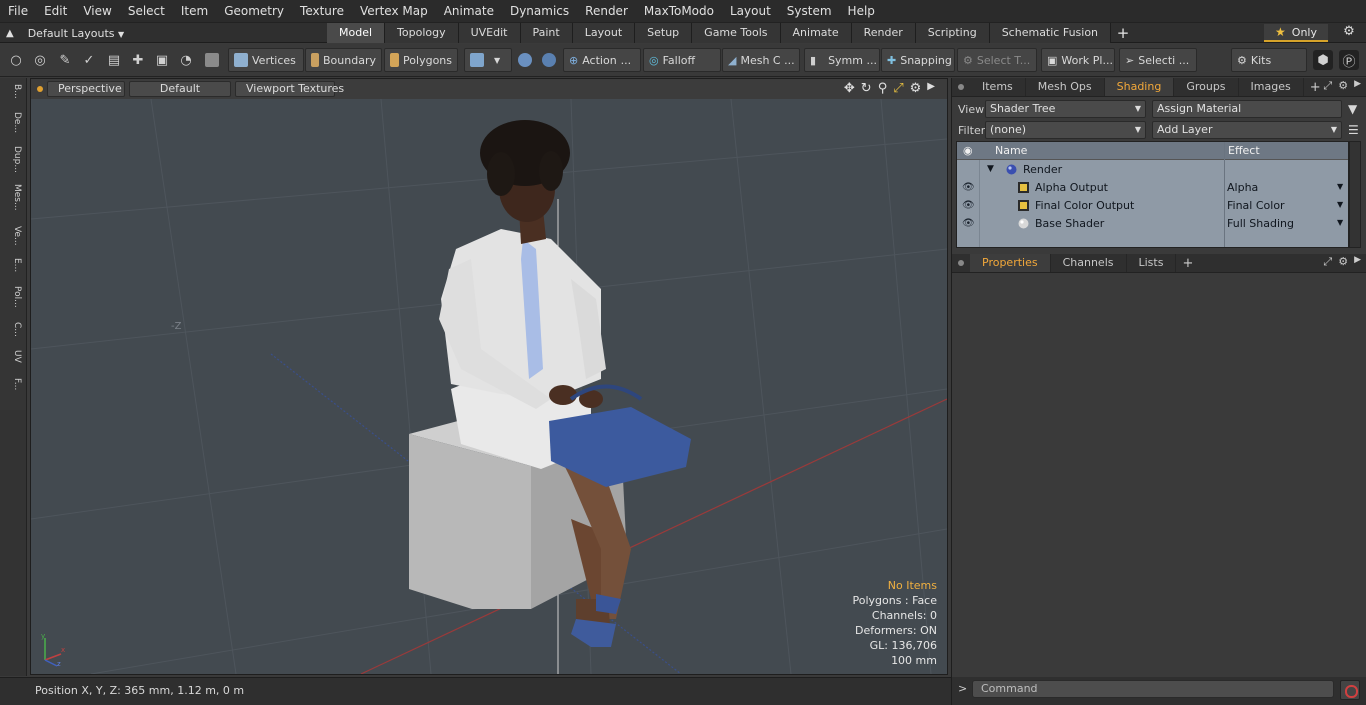 This screenshot has width=1366, height=705. I want to click on tab-scripting: Scripting, so click(952, 33).